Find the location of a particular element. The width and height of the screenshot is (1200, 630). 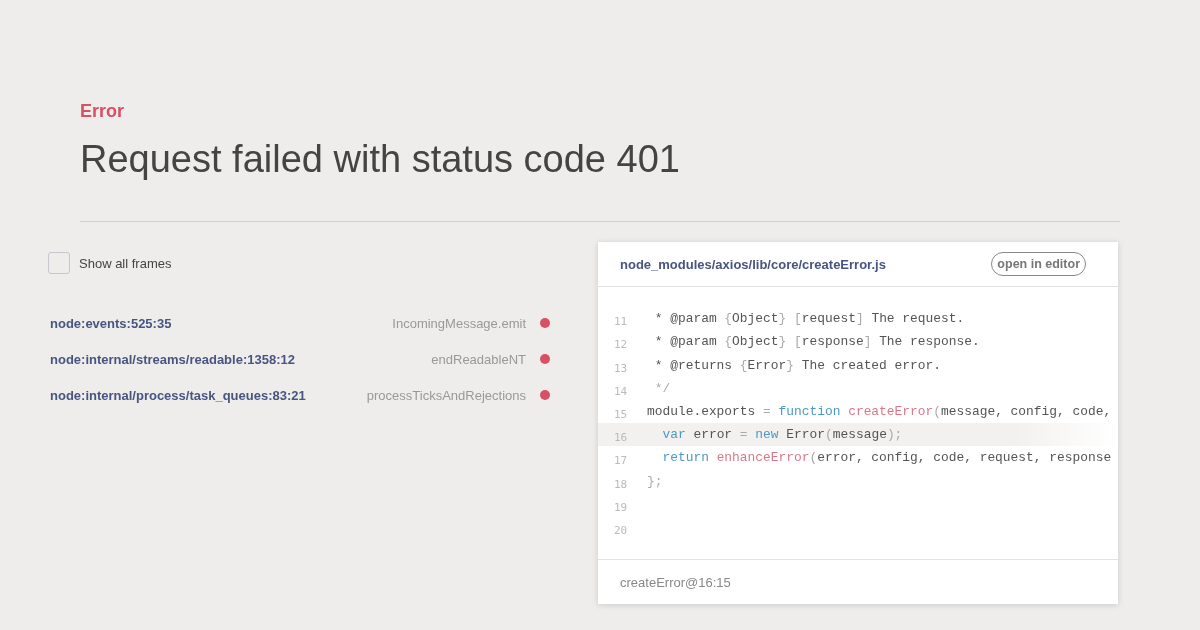

file-path: node_modules/axios/lib/core/createError.js is located at coordinates (753, 264).